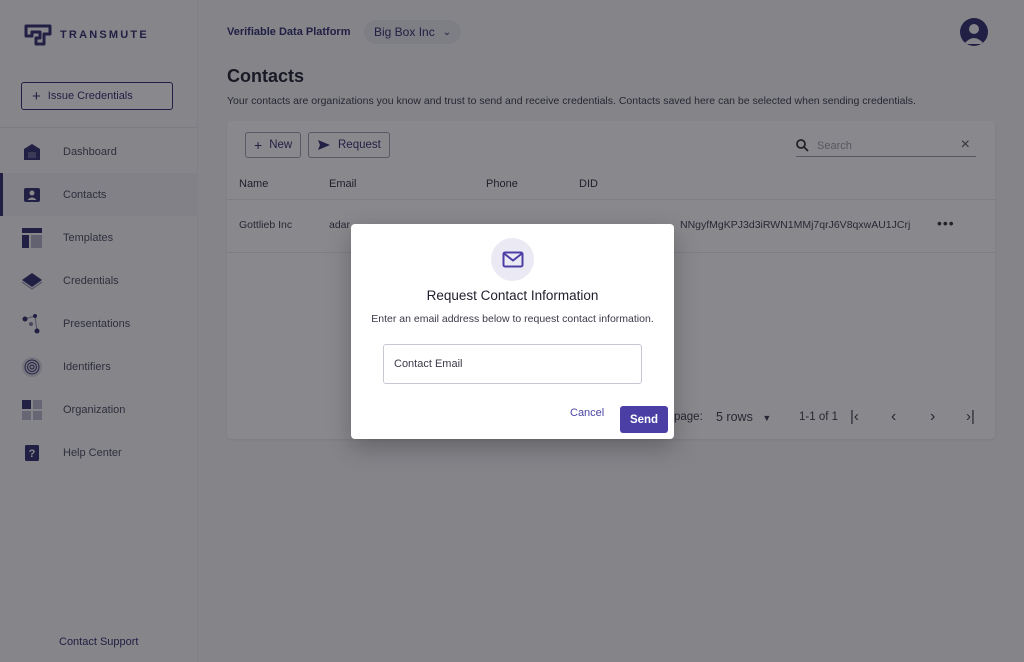 Image resolution: width=1024 pixels, height=662 pixels. Describe the element at coordinates (512, 364) in the screenshot. I see `contact-email-input` at that location.